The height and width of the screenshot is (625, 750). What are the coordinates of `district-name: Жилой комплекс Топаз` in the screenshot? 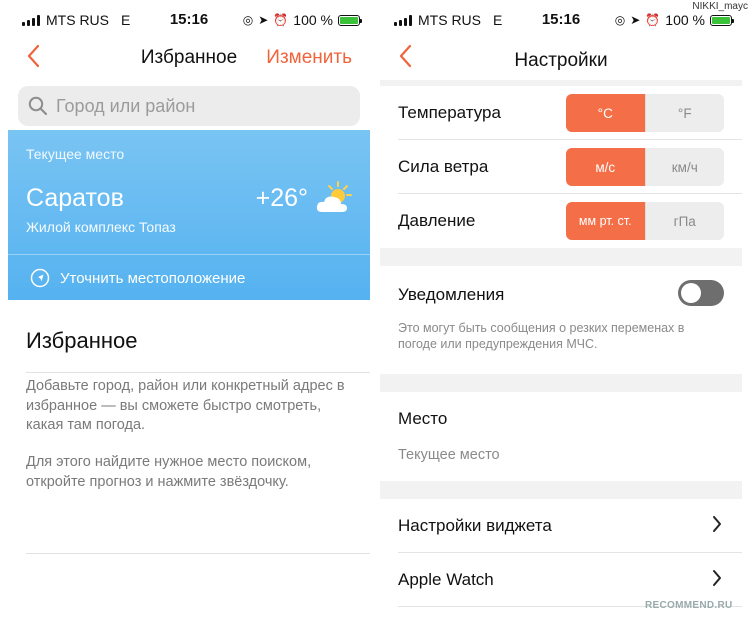 It's located at (101, 227).